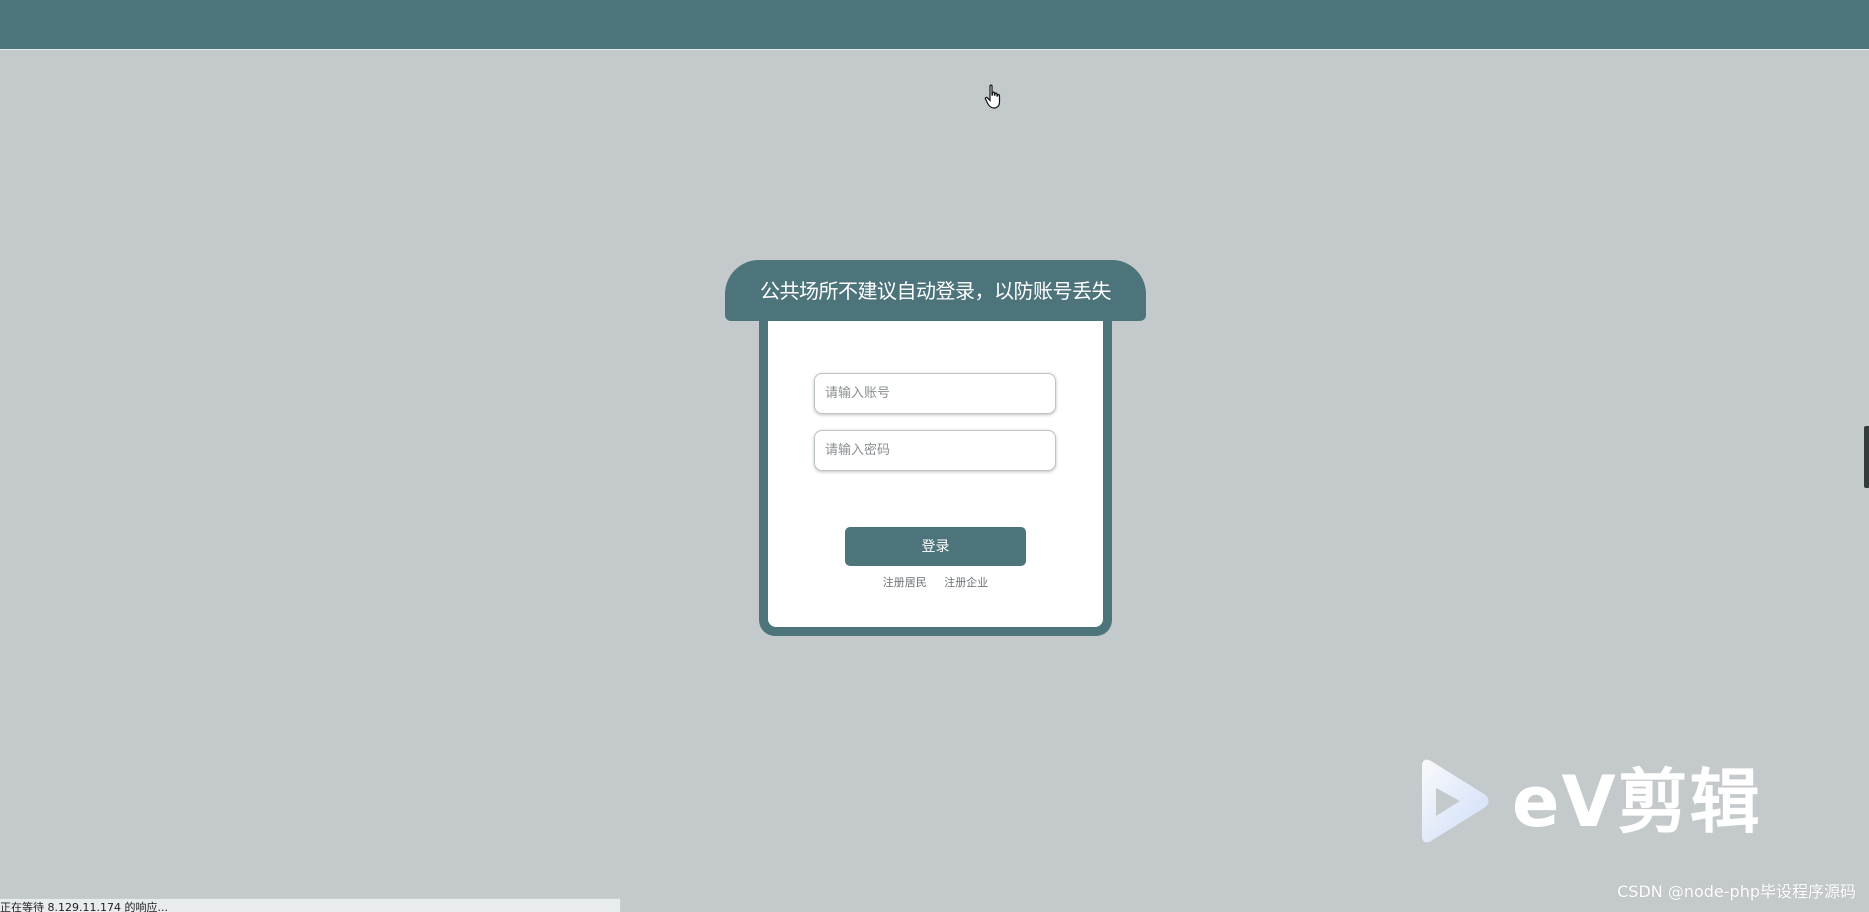  What do you see at coordinates (1866, 457) in the screenshot?
I see `side-panel-handle` at bounding box center [1866, 457].